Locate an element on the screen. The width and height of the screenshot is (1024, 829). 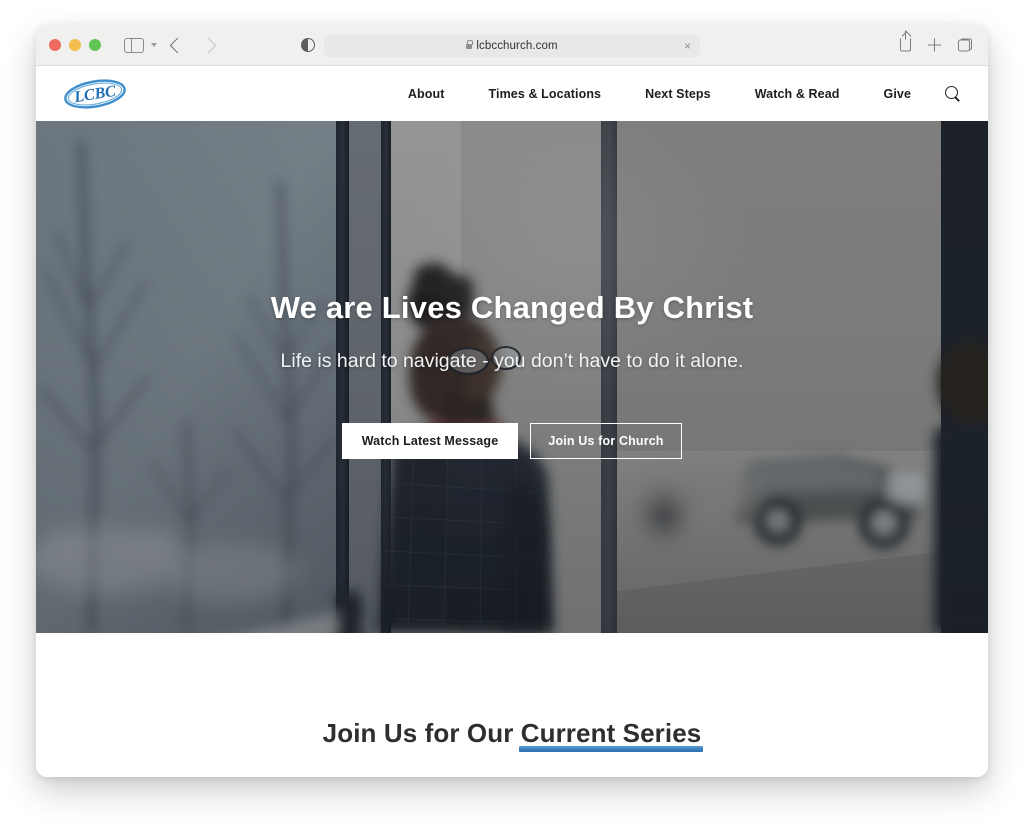
browser-toolbar: lcbcchurch.com × is located at coordinates (512, 45).